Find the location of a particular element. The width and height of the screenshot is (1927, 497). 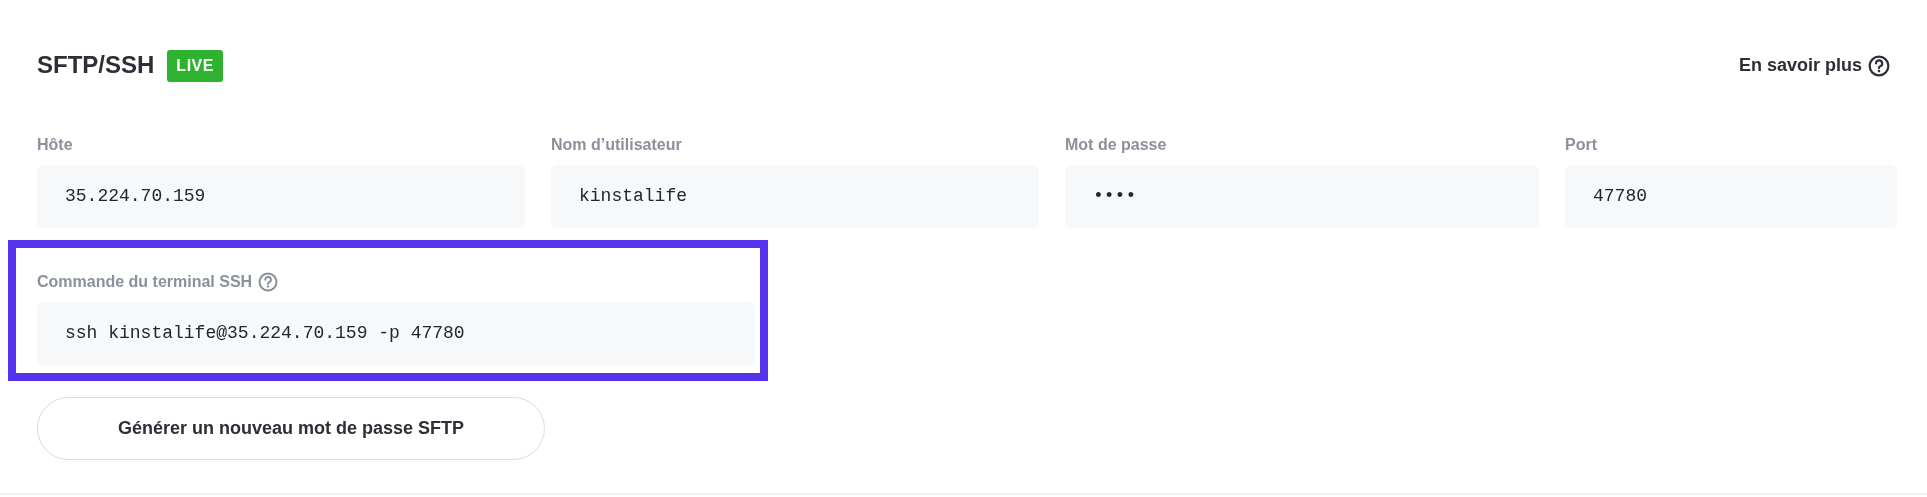

input-field: 47780 is located at coordinates (1731, 196).